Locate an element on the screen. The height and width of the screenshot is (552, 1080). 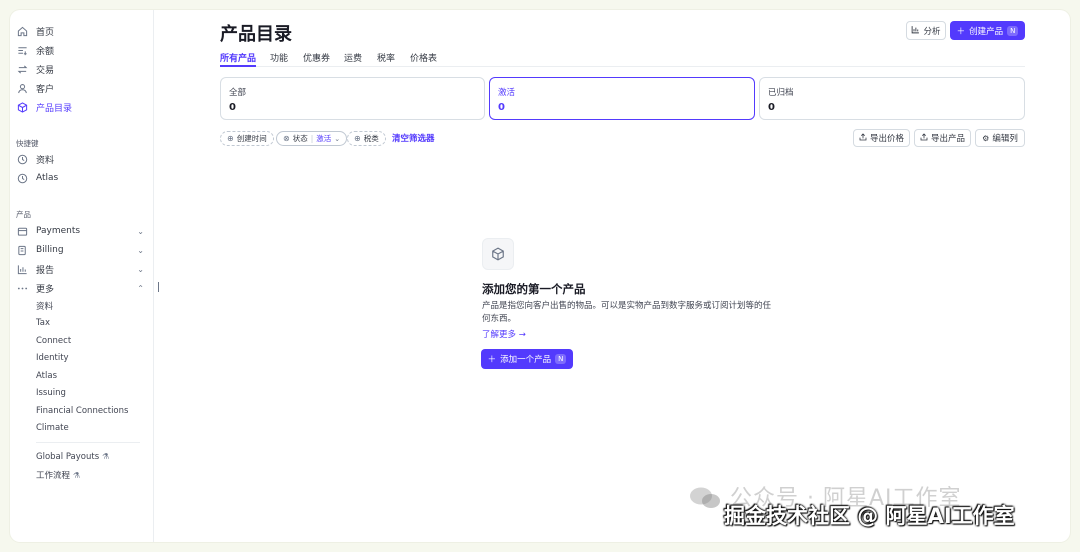
status-card-archived: 已归档 0 is located at coordinates (892, 98).